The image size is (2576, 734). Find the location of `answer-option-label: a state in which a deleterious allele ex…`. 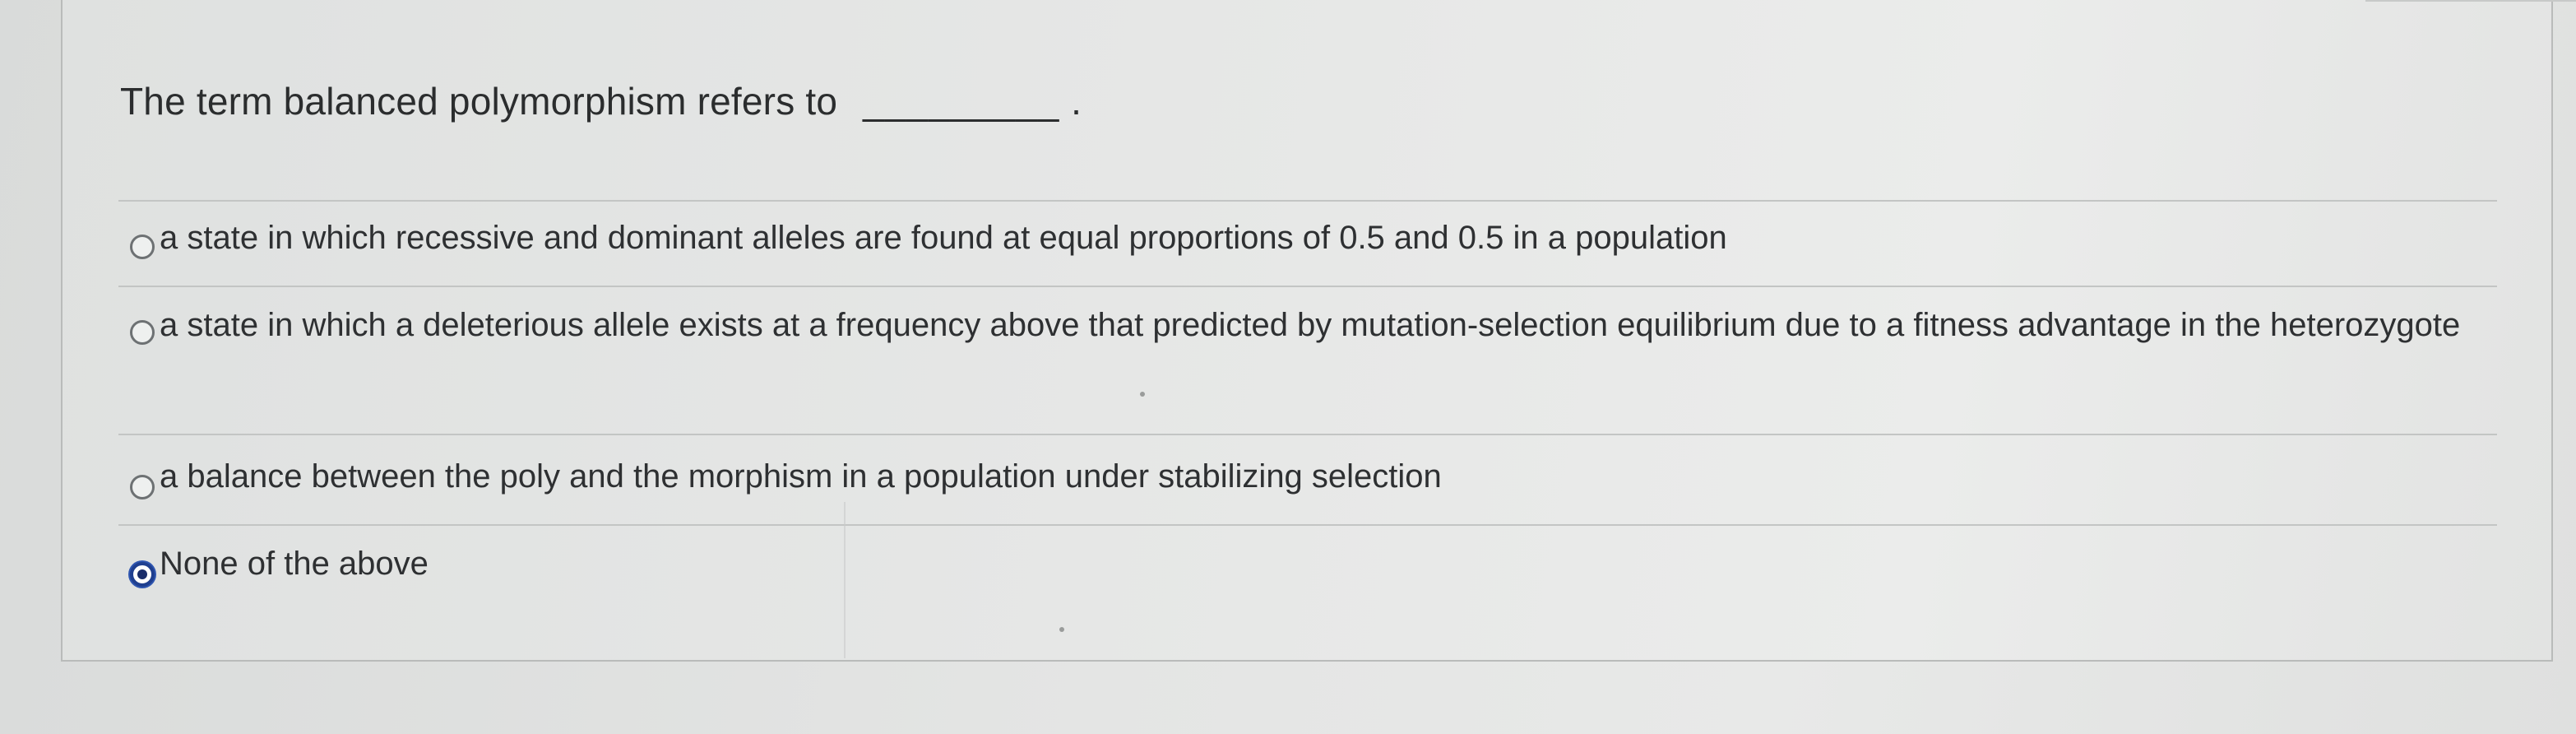

answer-option-label: a state in which a deleterious allele ex… is located at coordinates (1328, 325).